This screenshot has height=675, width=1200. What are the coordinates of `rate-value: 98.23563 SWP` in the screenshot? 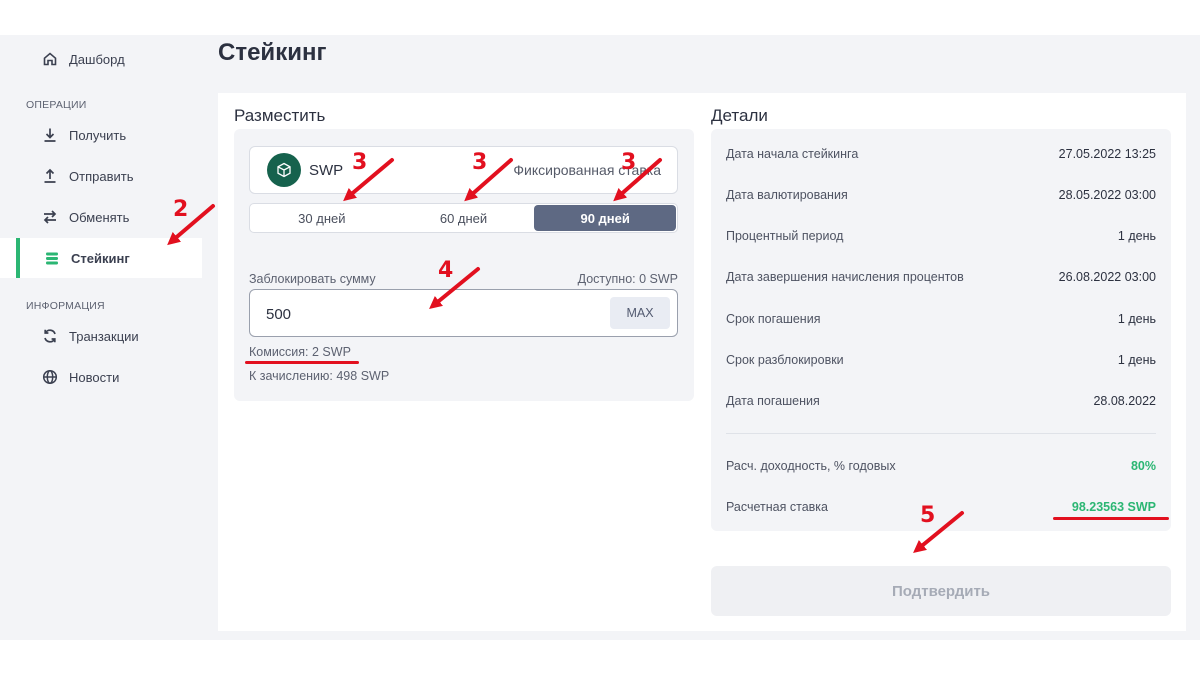 It's located at (1113, 507).